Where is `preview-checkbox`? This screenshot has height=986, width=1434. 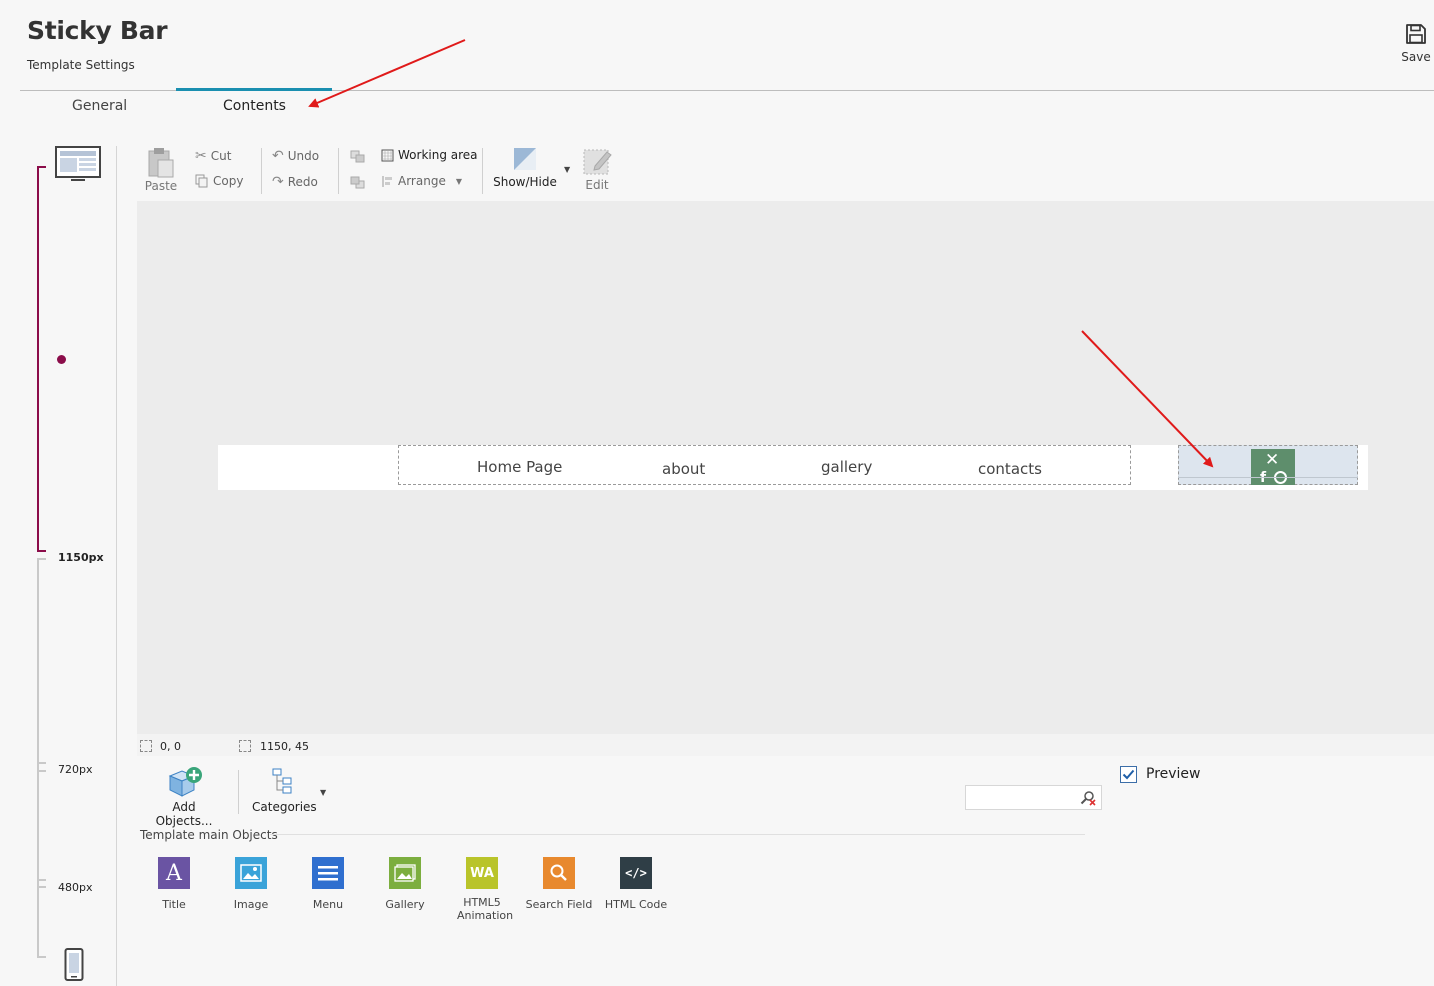 preview-checkbox is located at coordinates (1128, 774).